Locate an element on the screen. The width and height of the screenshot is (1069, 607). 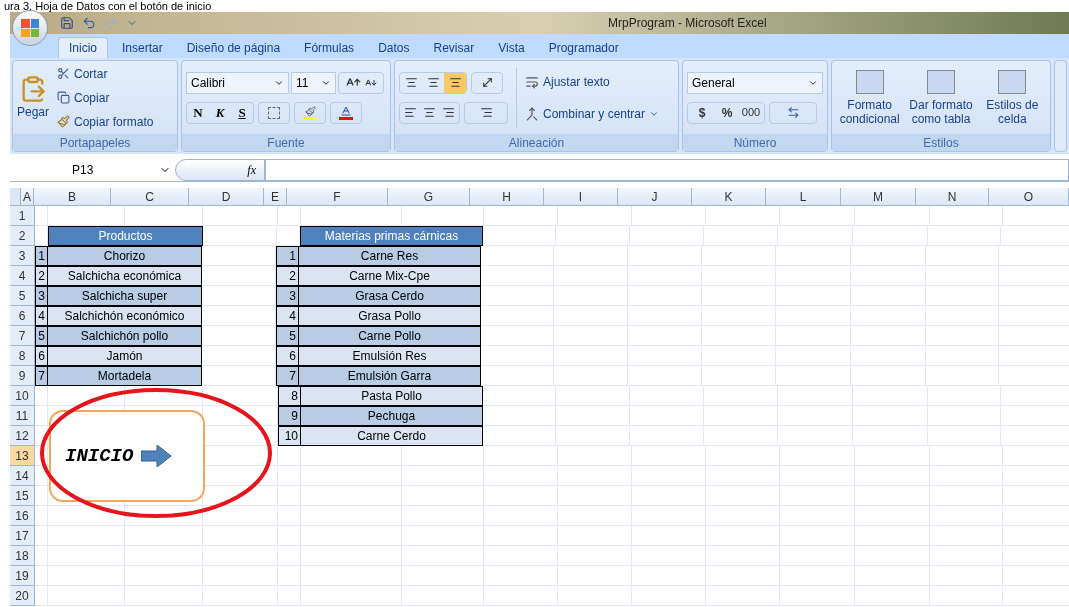
table-cell: Carne Cerdo is located at coordinates (391, 436).